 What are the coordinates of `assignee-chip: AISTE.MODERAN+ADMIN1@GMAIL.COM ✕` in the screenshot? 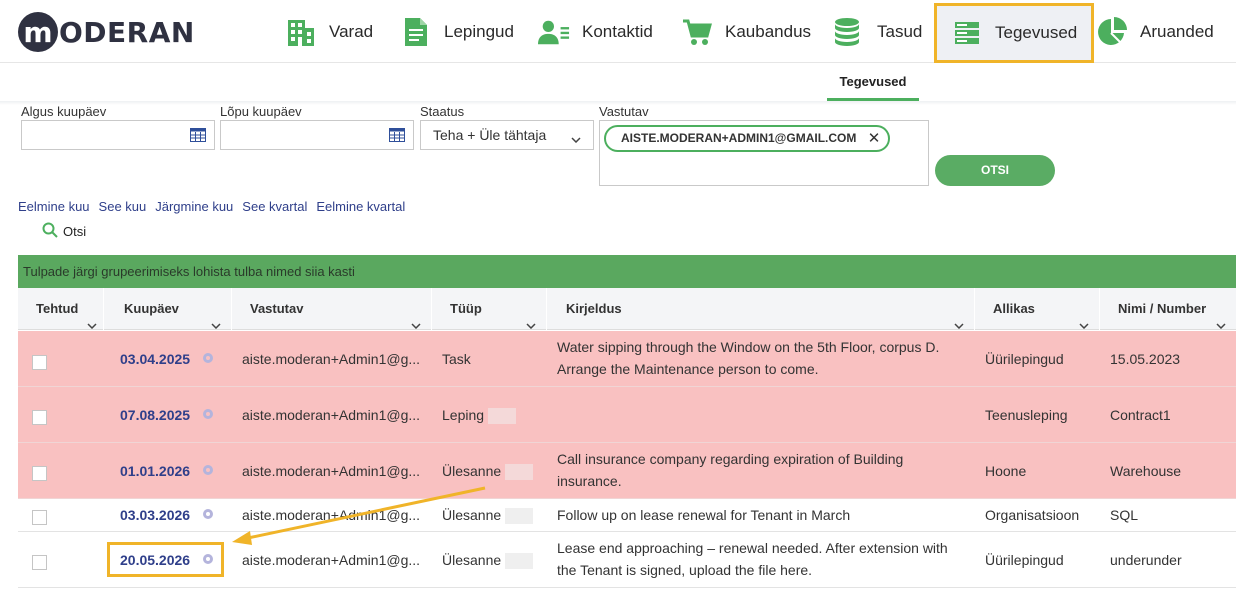 It's located at (747, 138).